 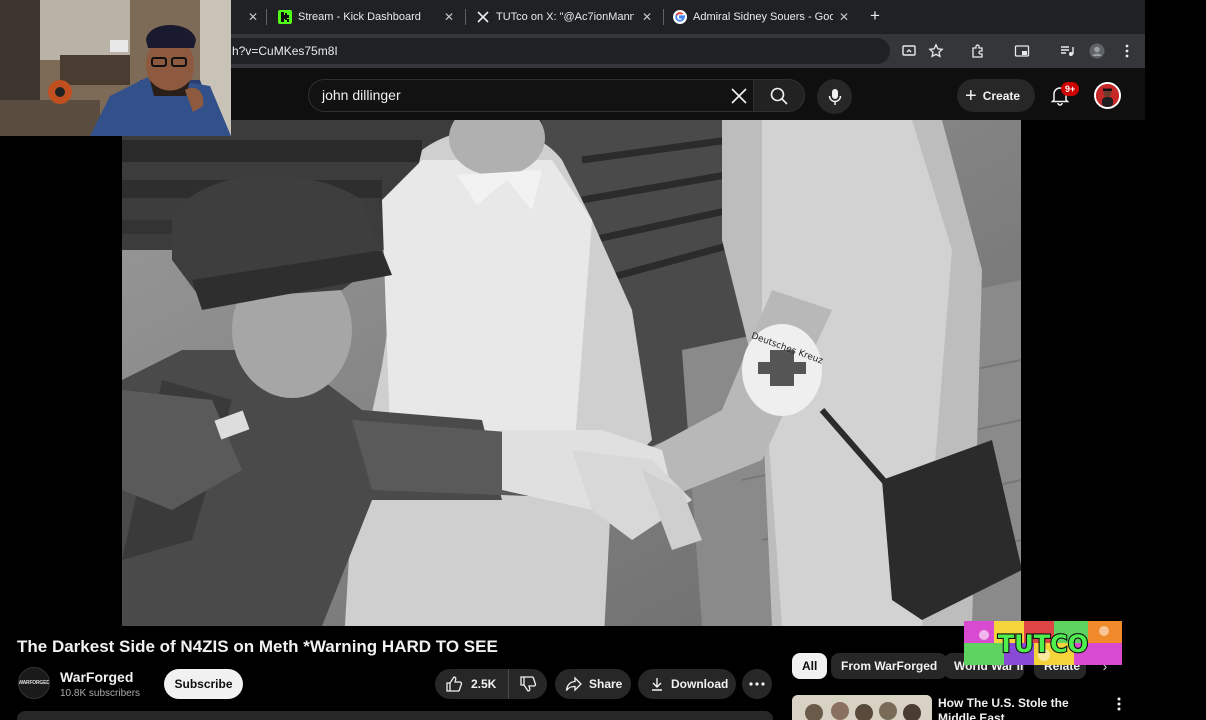 I want to click on thumbs-down-icon, so click(x=528, y=684).